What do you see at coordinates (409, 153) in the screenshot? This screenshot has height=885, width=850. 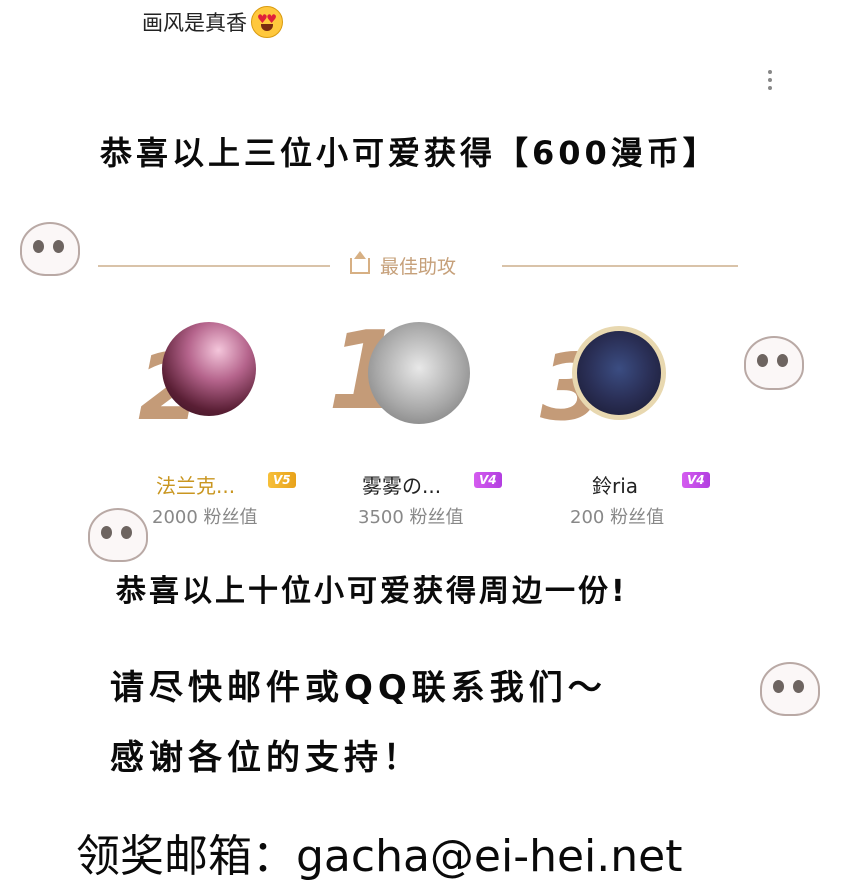 I see `announcement-coins: 恭喜以上三位小可爱获得【600漫币】` at bounding box center [409, 153].